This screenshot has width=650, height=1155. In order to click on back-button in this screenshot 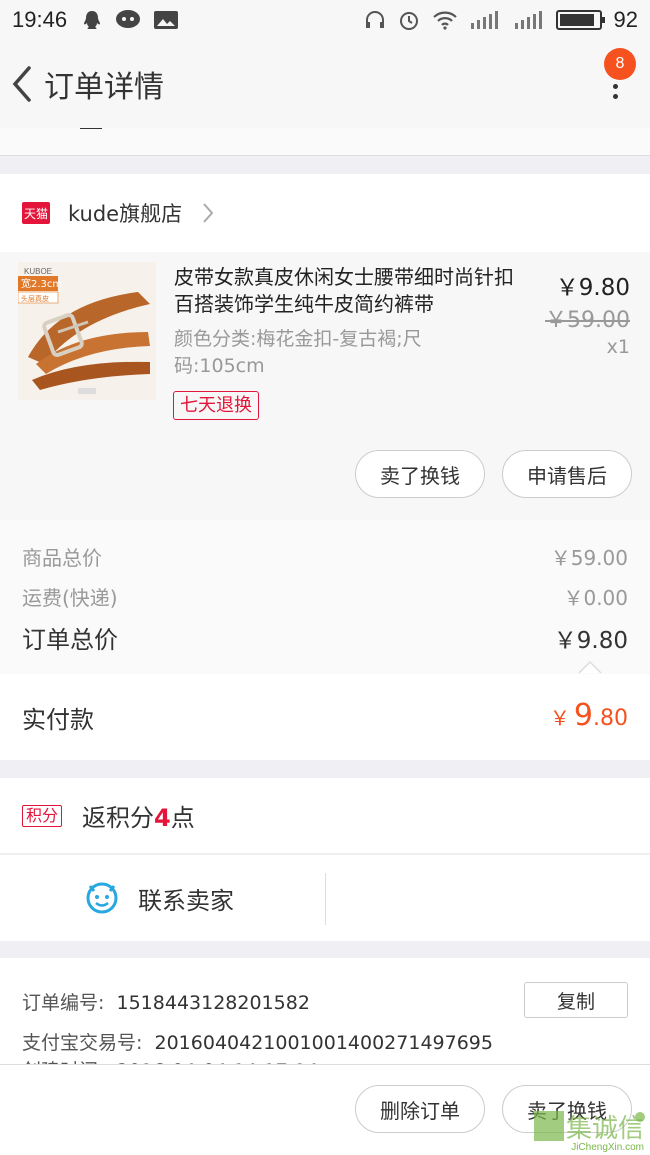, I will do `click(22, 84)`.